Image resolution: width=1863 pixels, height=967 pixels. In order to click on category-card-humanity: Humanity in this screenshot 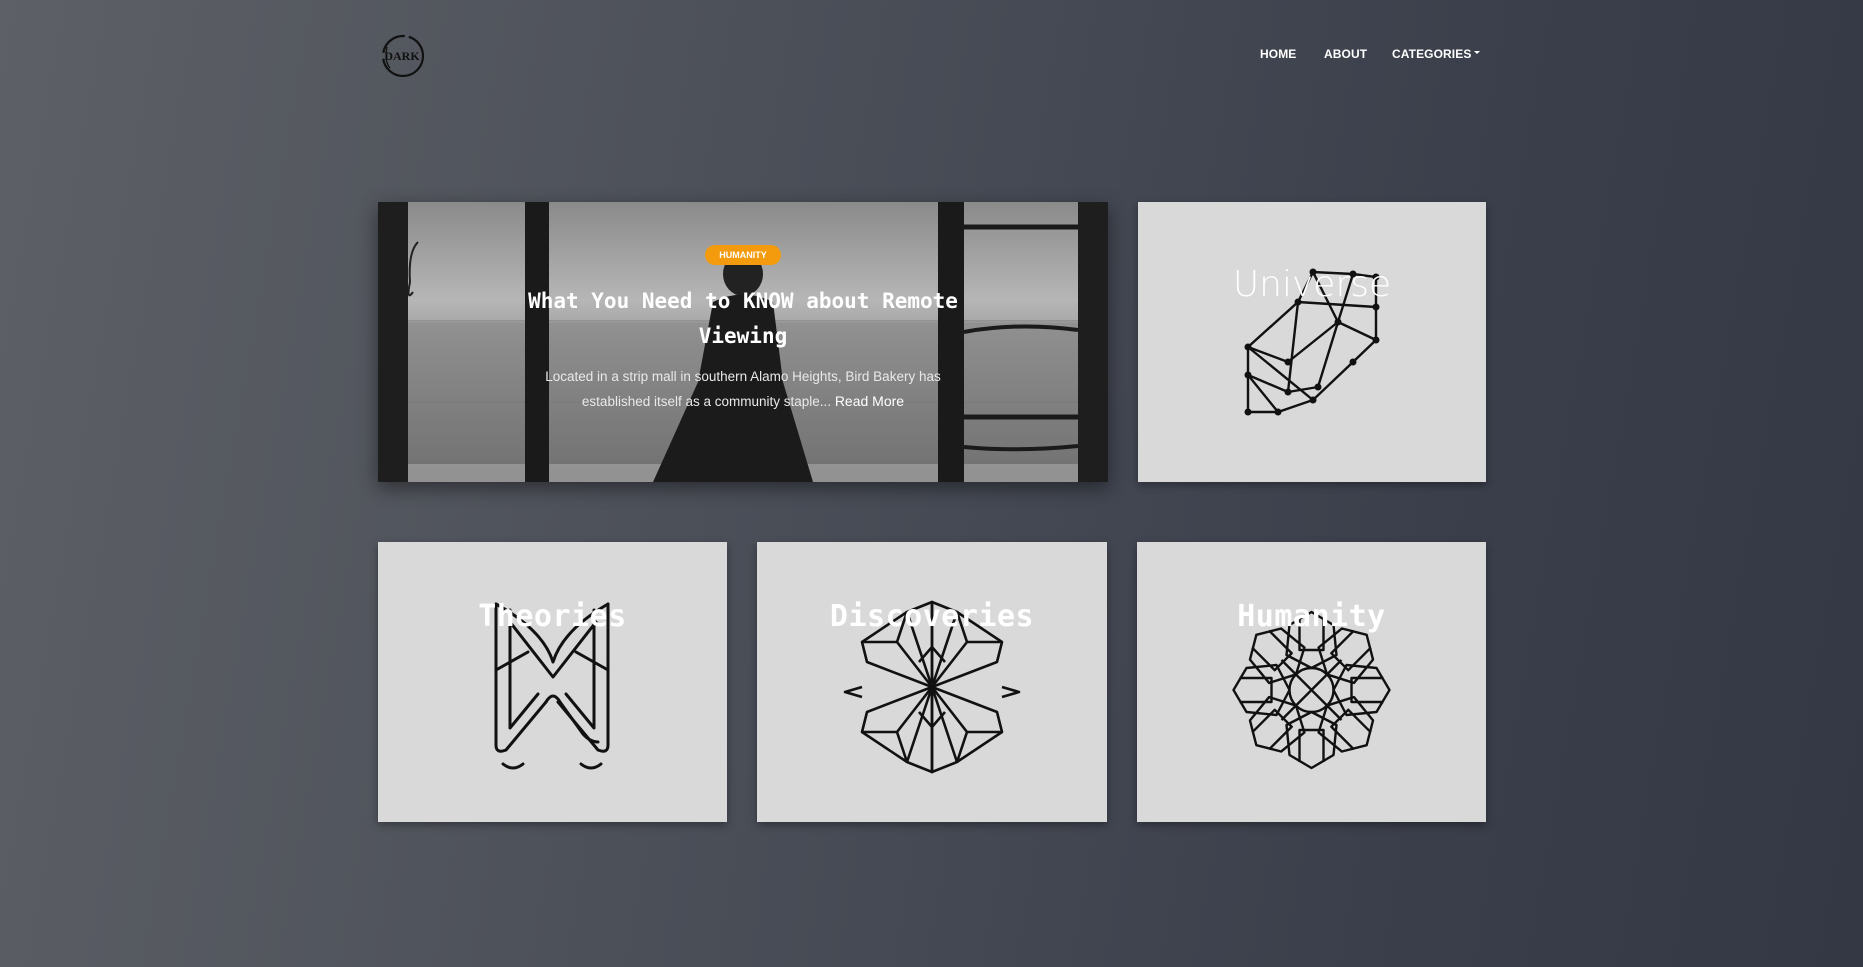, I will do `click(1311, 682)`.